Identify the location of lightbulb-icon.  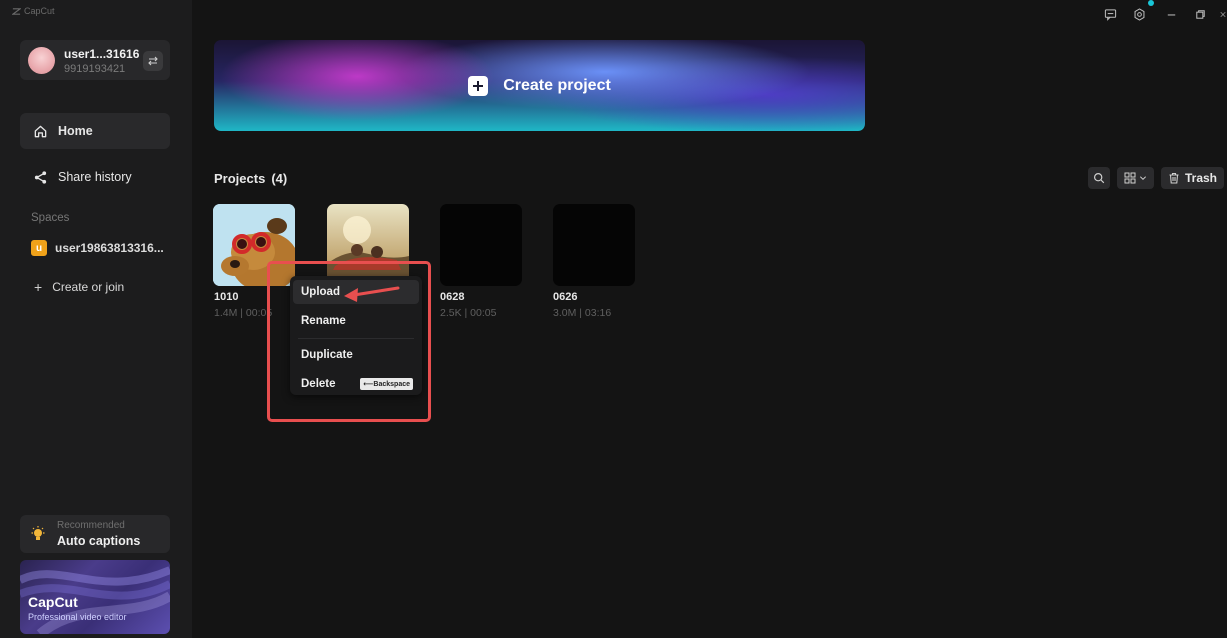
(38, 533).